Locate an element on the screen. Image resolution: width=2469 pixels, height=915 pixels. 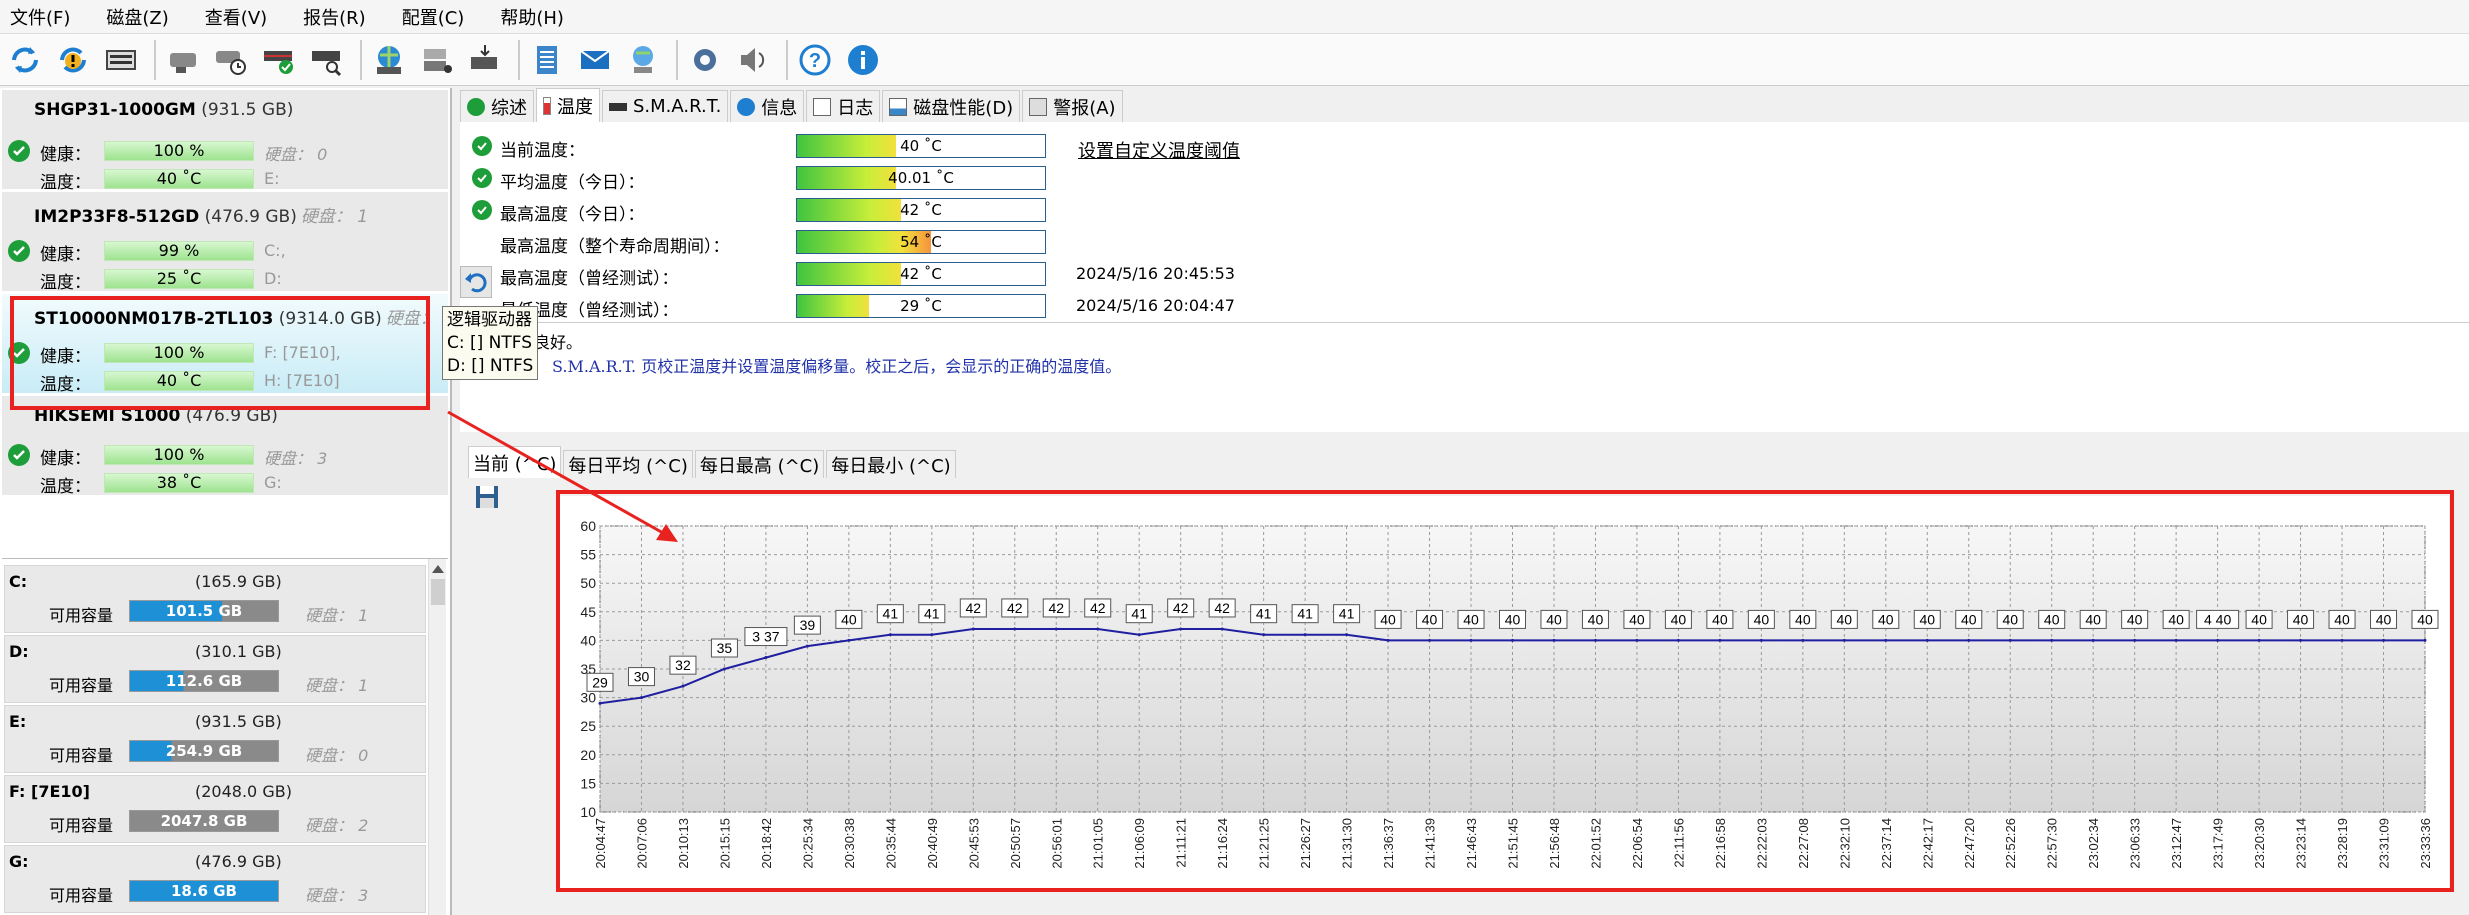
volume-size: (165.9 GB) is located at coordinates (238, 581).